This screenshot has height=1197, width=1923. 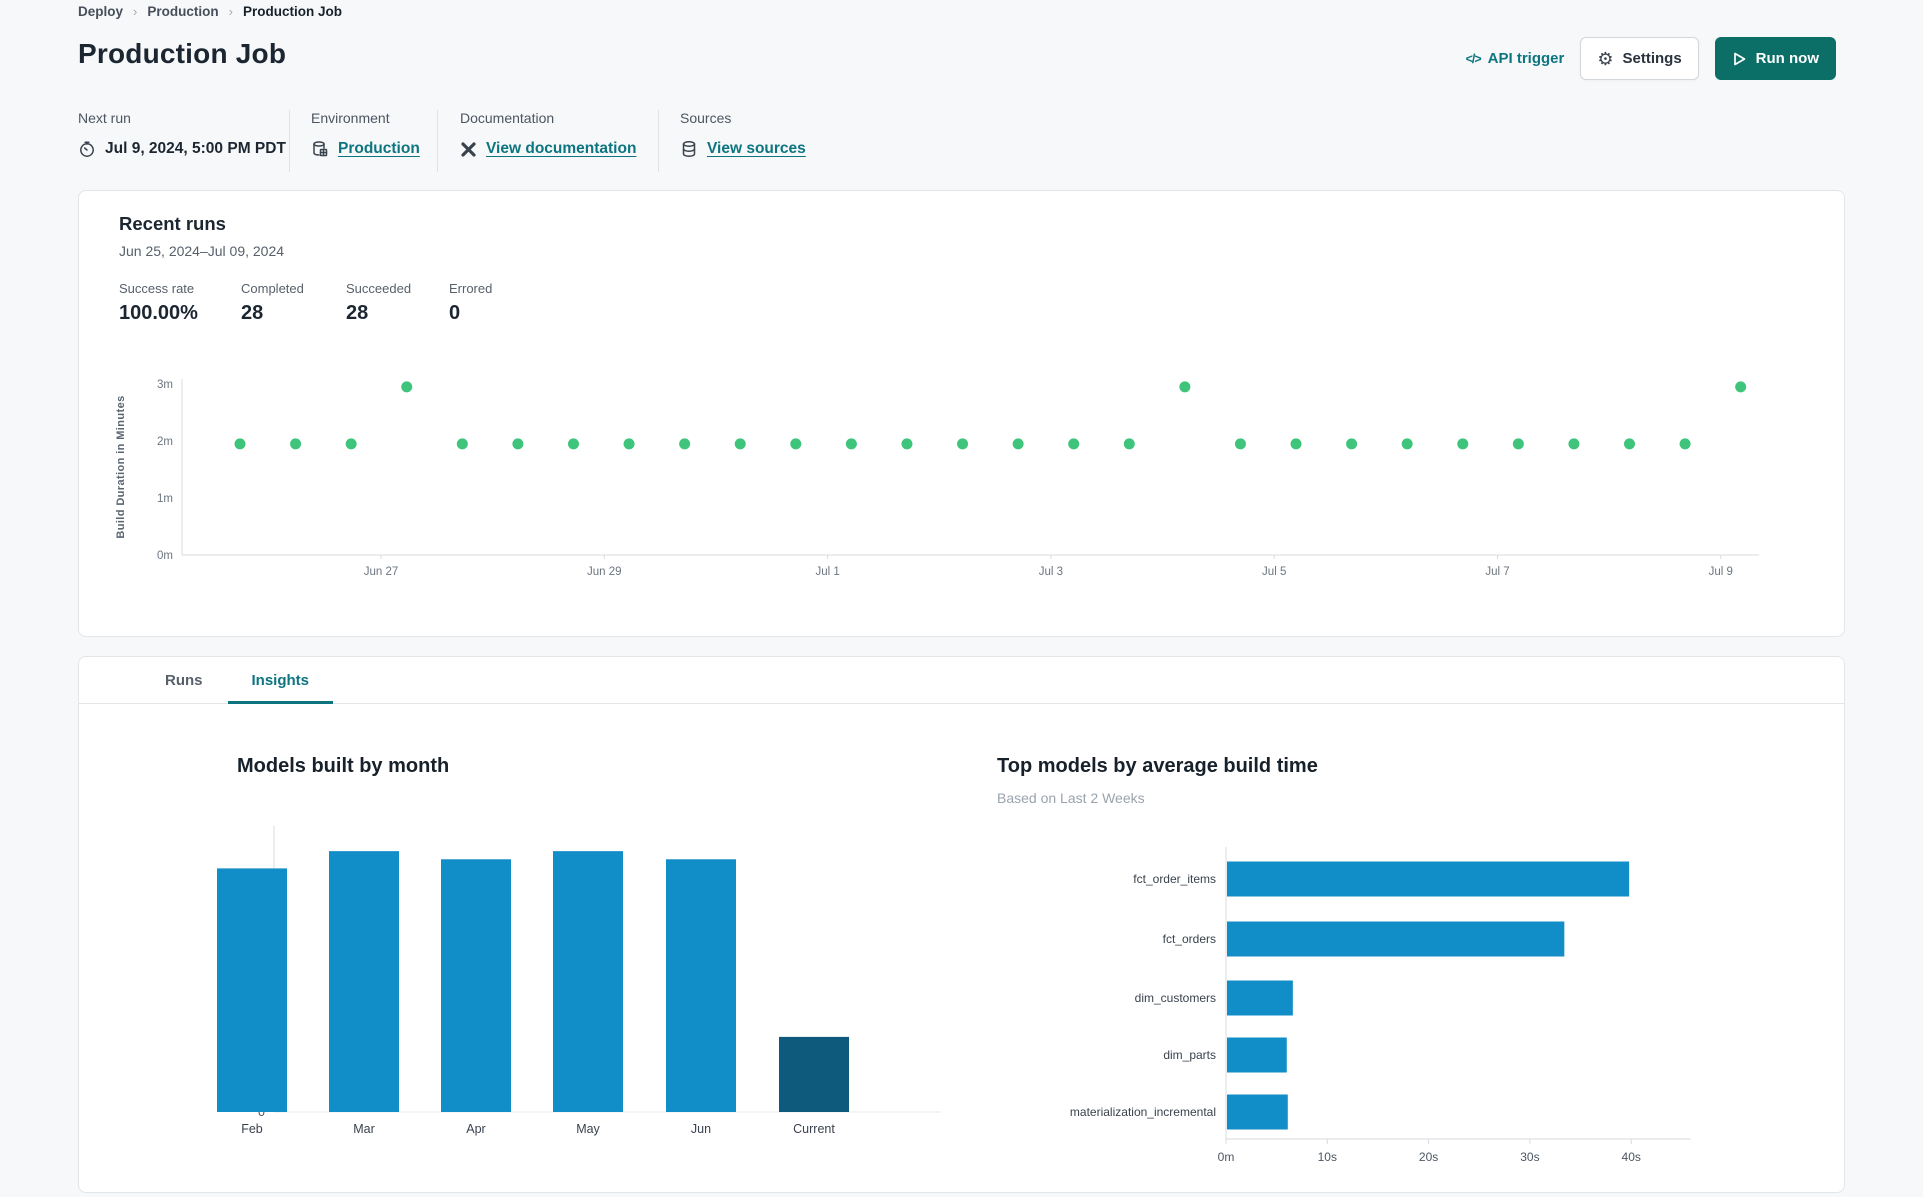 I want to click on environment-icon, so click(x=320, y=149).